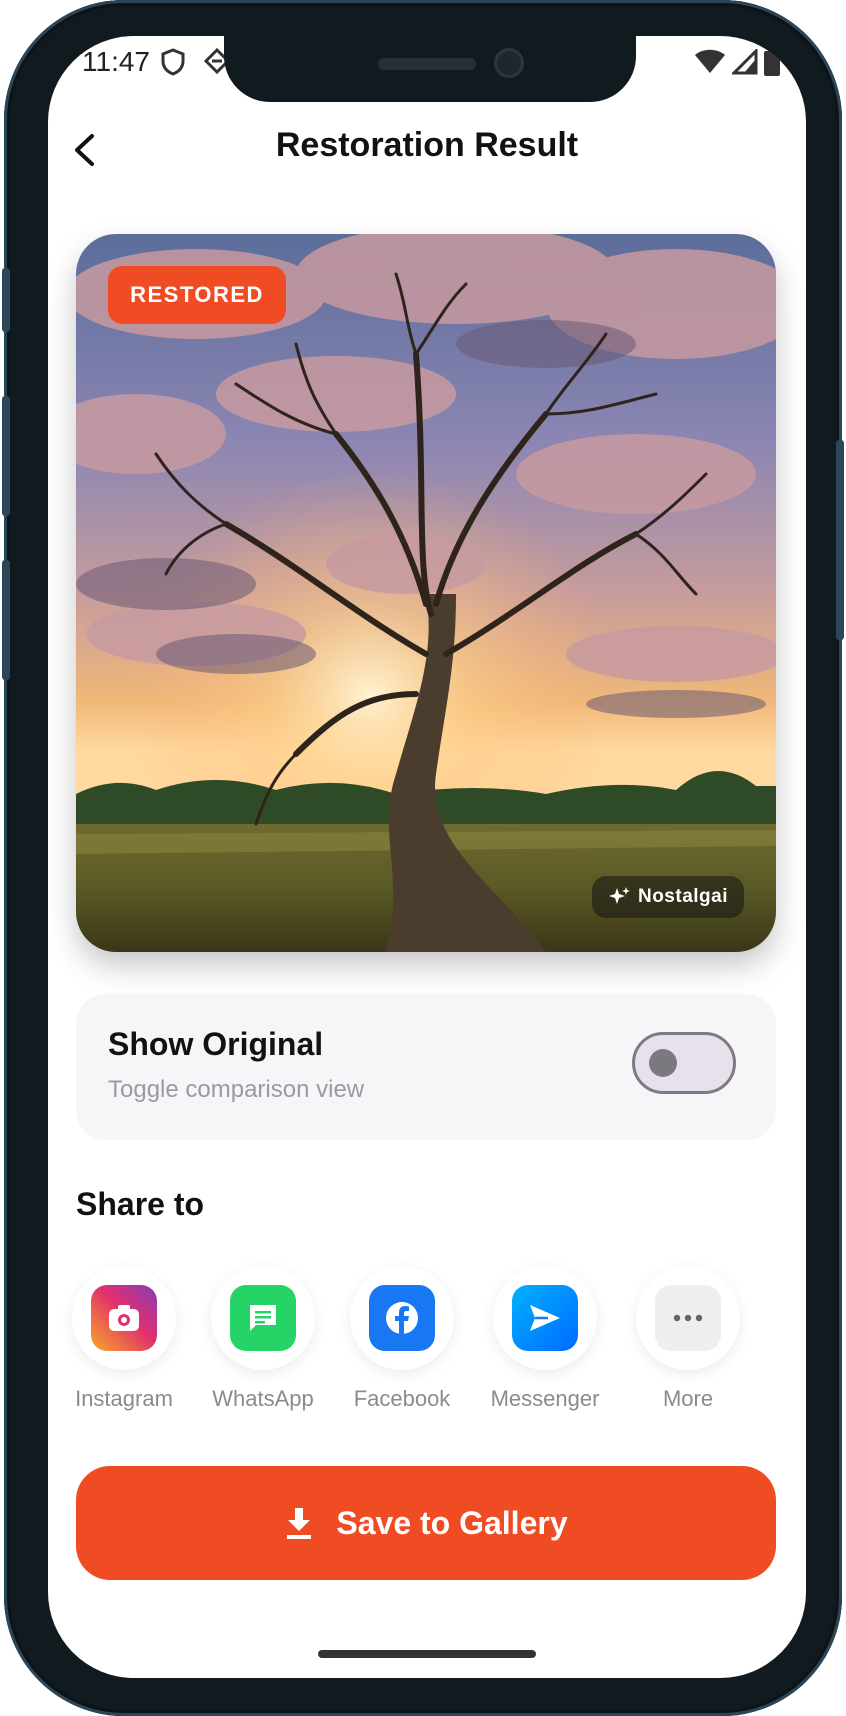 The height and width of the screenshot is (1716, 846). What do you see at coordinates (688, 1398) in the screenshot?
I see `share-label: More` at bounding box center [688, 1398].